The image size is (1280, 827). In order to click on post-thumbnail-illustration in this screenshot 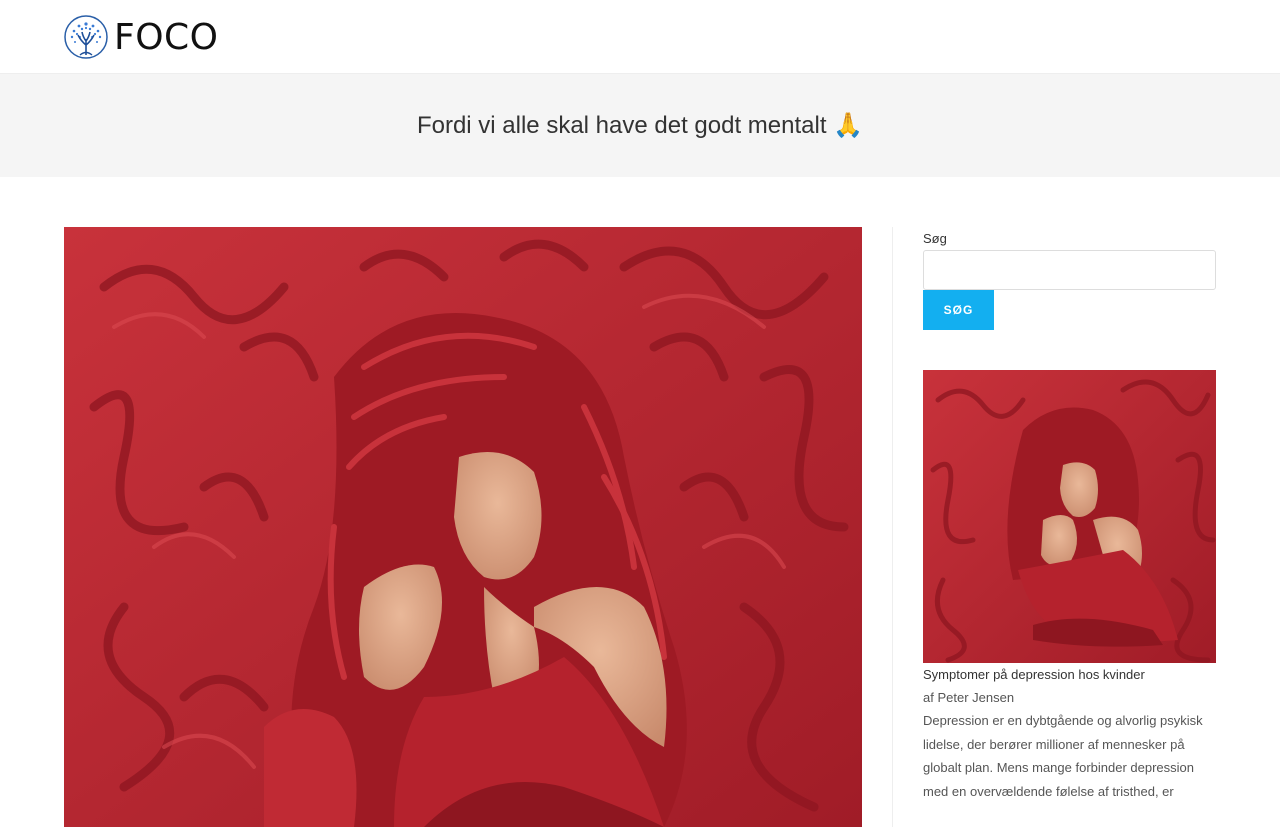, I will do `click(1069, 516)`.